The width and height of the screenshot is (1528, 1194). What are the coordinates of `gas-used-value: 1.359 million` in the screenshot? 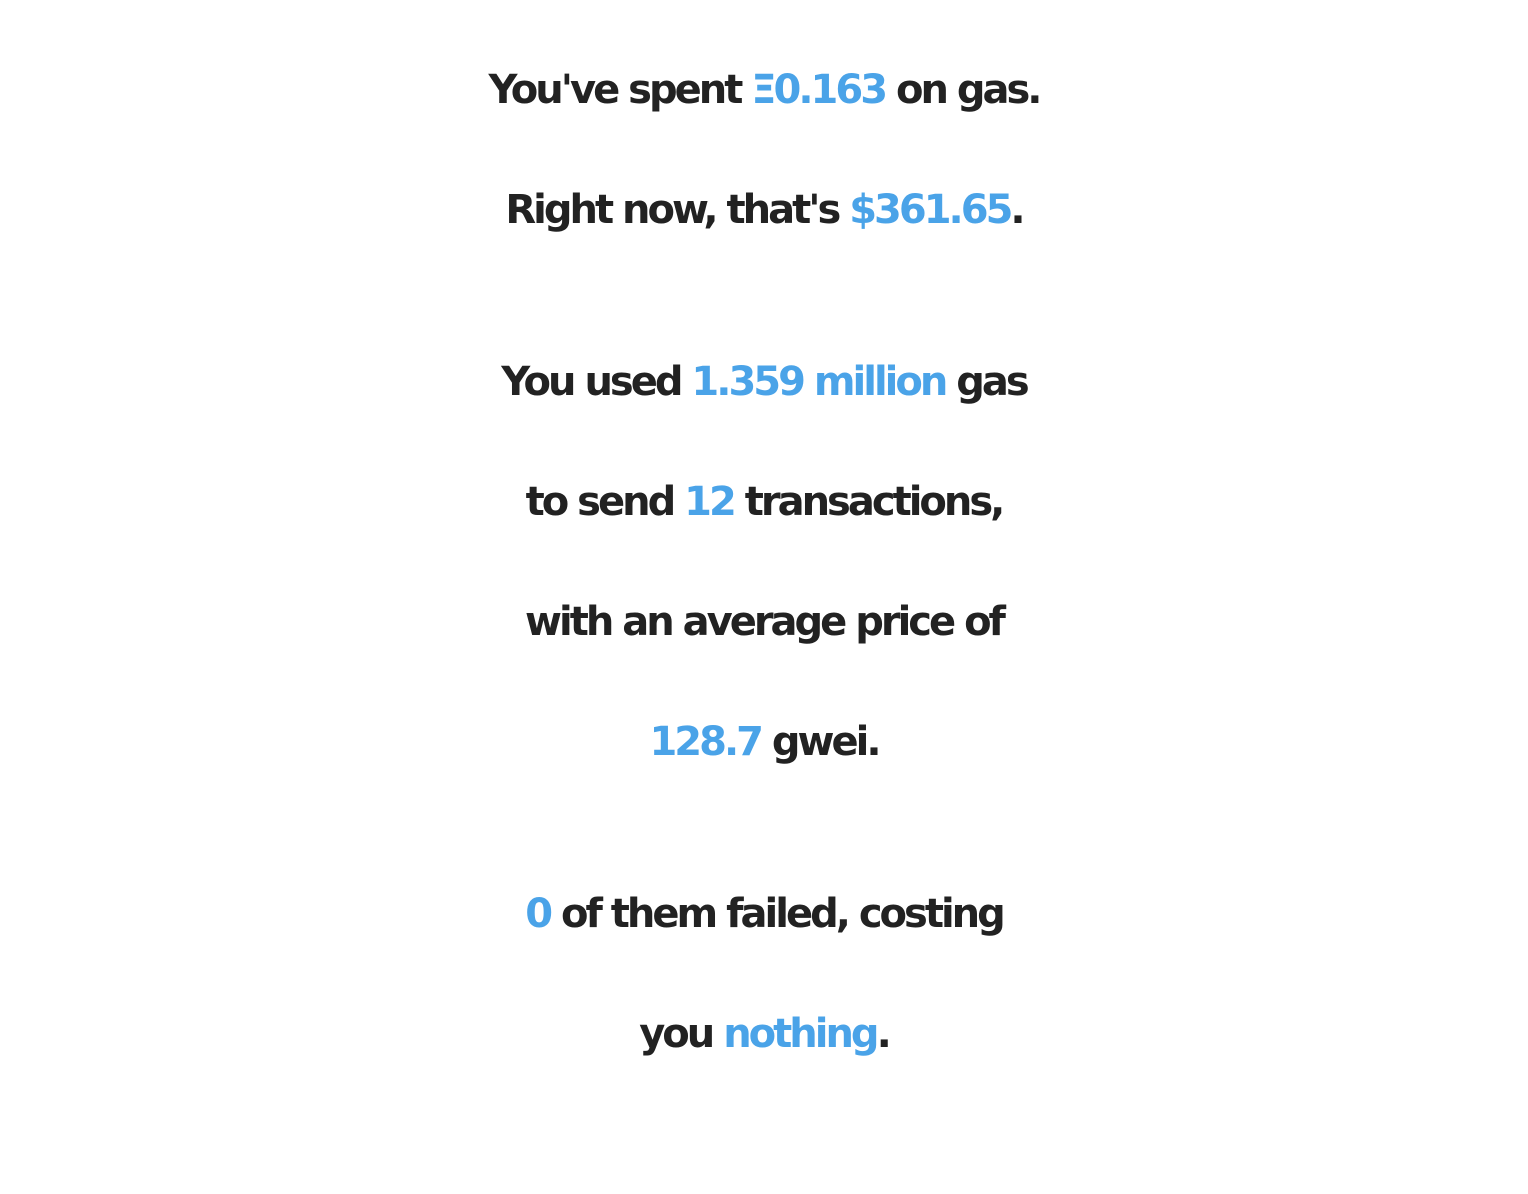 It's located at (819, 382).